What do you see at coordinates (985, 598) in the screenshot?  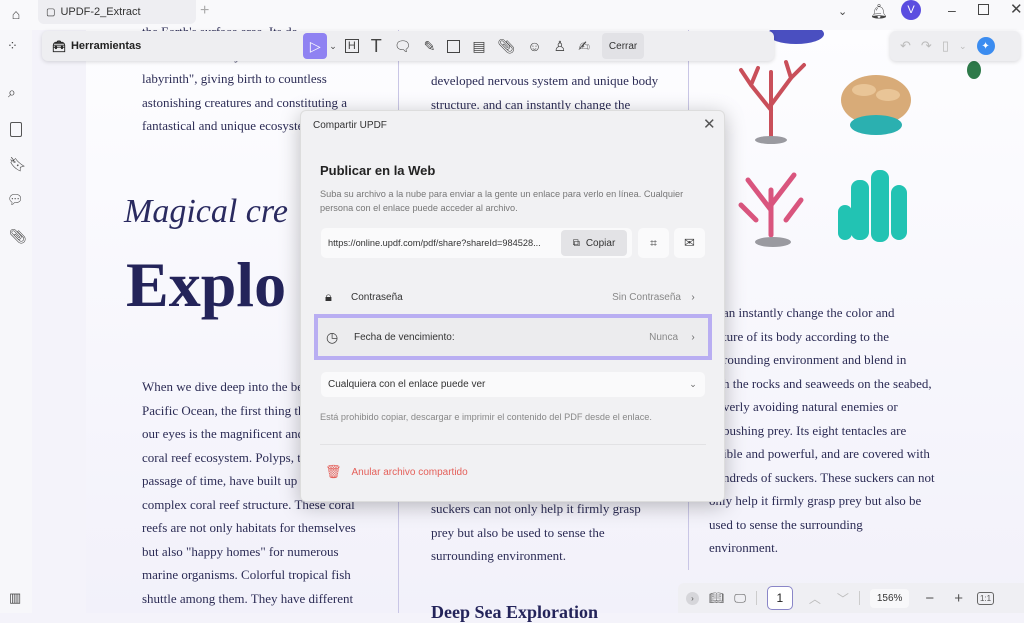 I see `actual-size-icon: 1:1` at bounding box center [985, 598].